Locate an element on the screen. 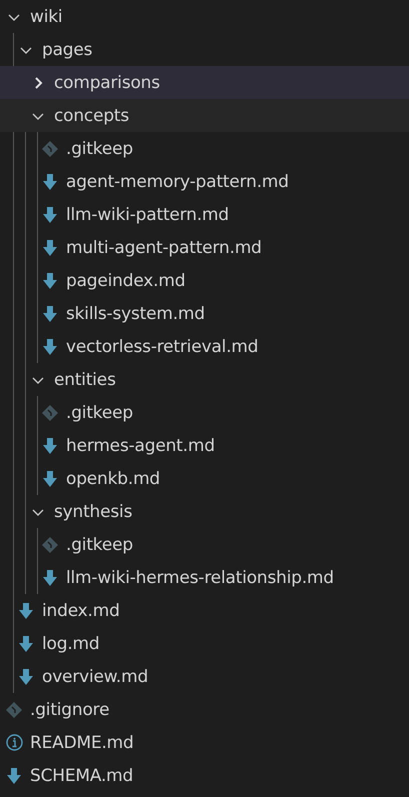 This screenshot has height=797, width=409. folder-row: concepts is located at coordinates (204, 115).